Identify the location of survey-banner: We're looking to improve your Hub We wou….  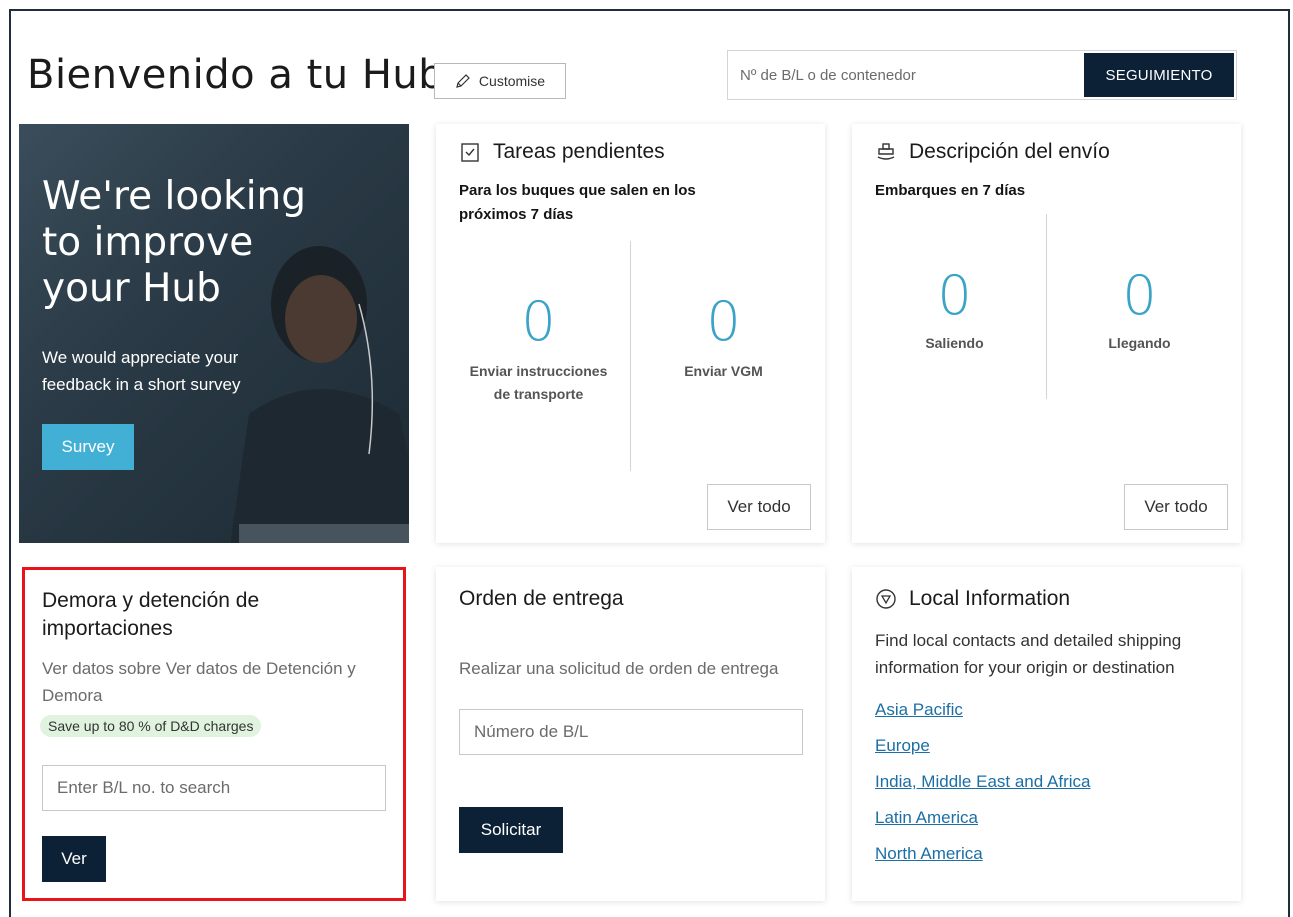
(214, 333).